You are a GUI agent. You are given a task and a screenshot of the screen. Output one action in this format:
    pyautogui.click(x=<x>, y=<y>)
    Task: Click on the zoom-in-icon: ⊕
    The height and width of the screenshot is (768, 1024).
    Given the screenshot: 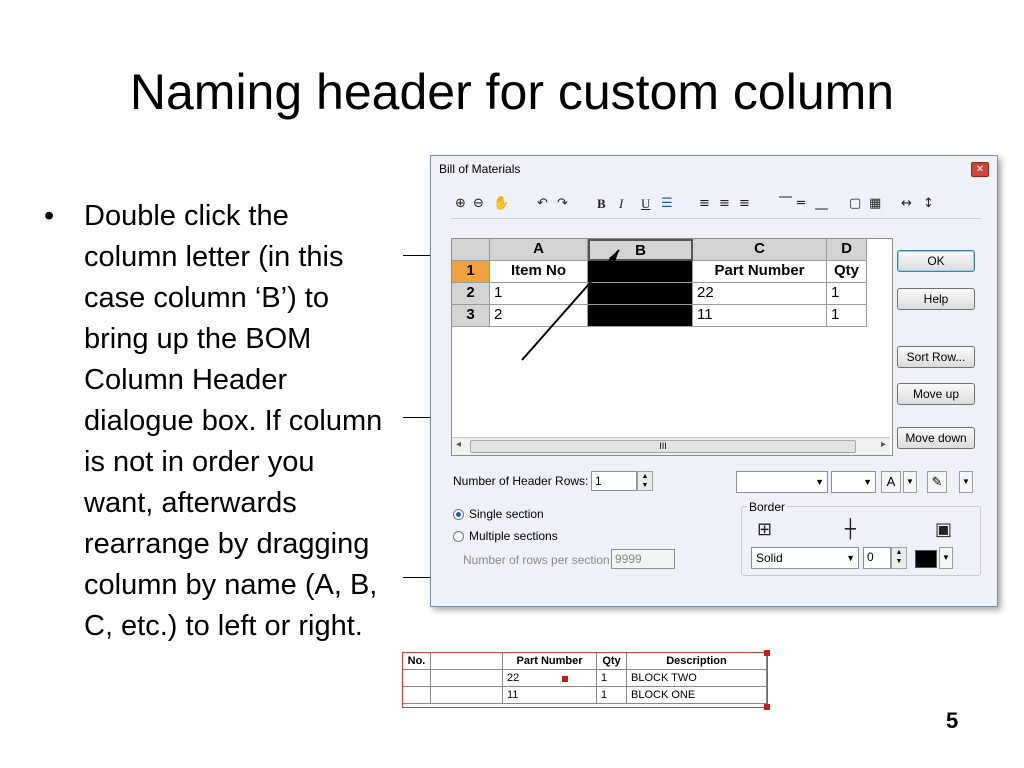 What is the action you would take?
    pyautogui.click(x=460, y=203)
    